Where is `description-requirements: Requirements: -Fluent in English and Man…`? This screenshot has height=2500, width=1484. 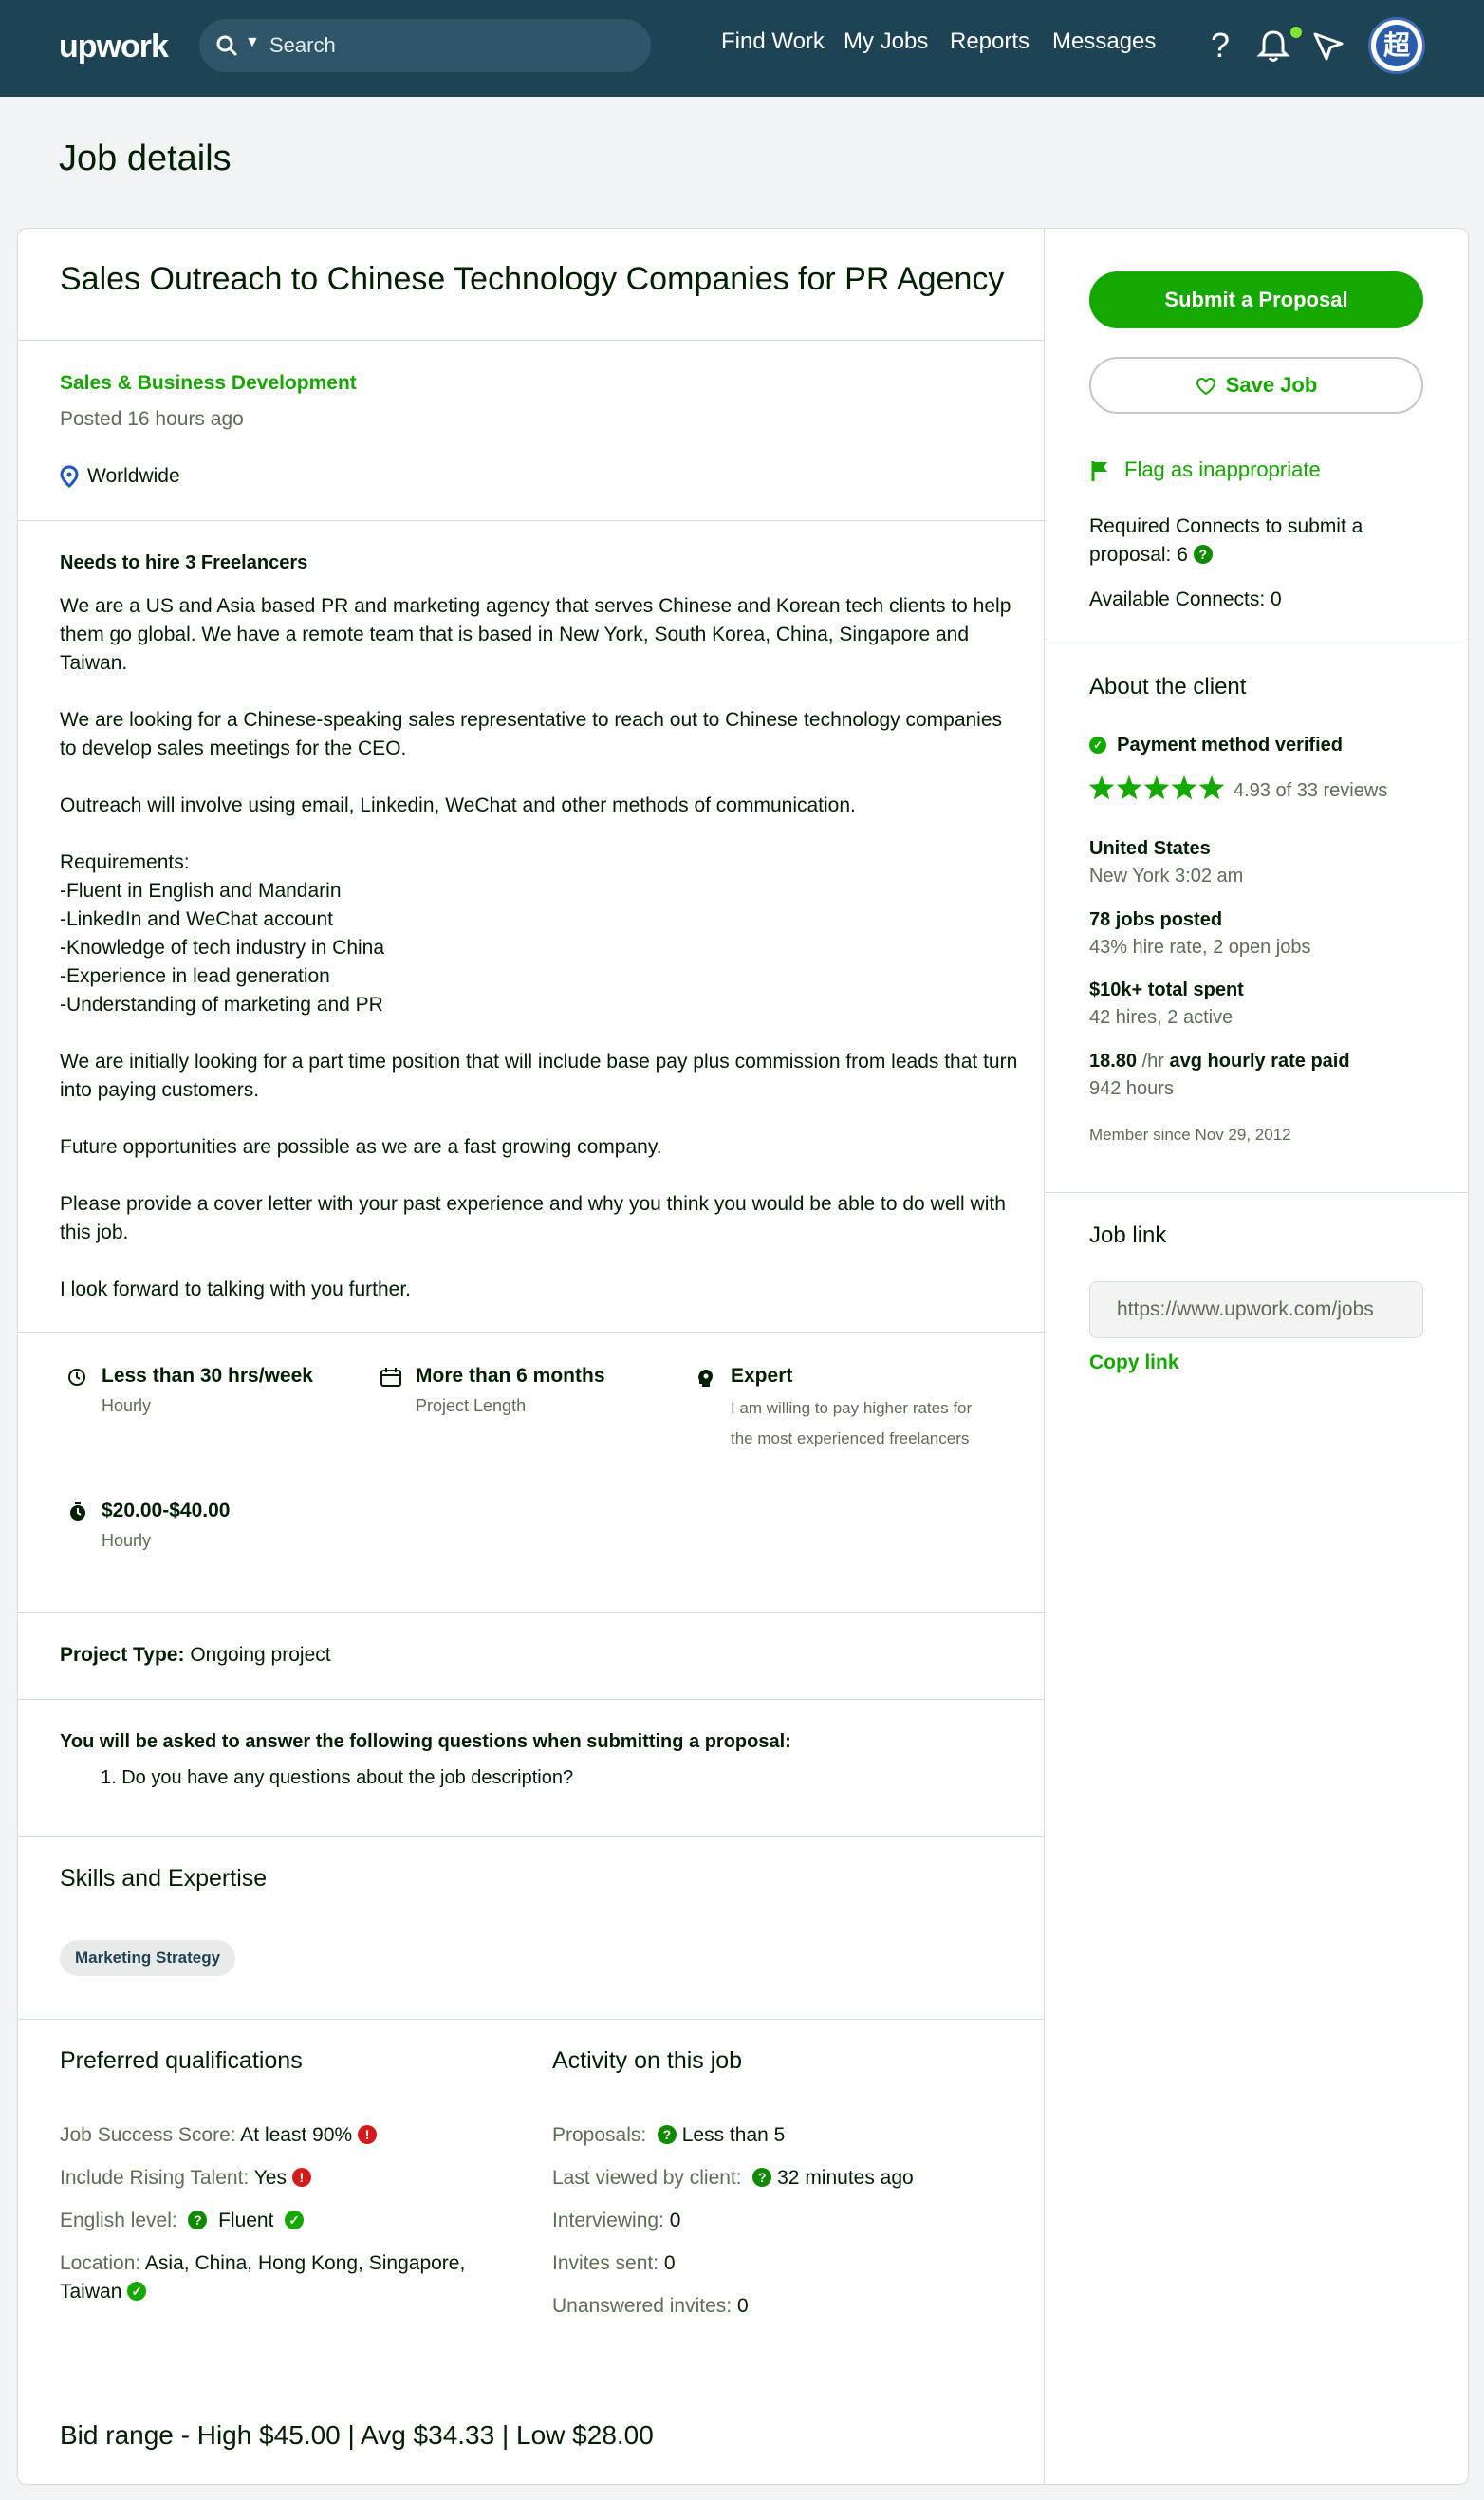 description-requirements: Requirements: -Fluent in English and Man… is located at coordinates (222, 933).